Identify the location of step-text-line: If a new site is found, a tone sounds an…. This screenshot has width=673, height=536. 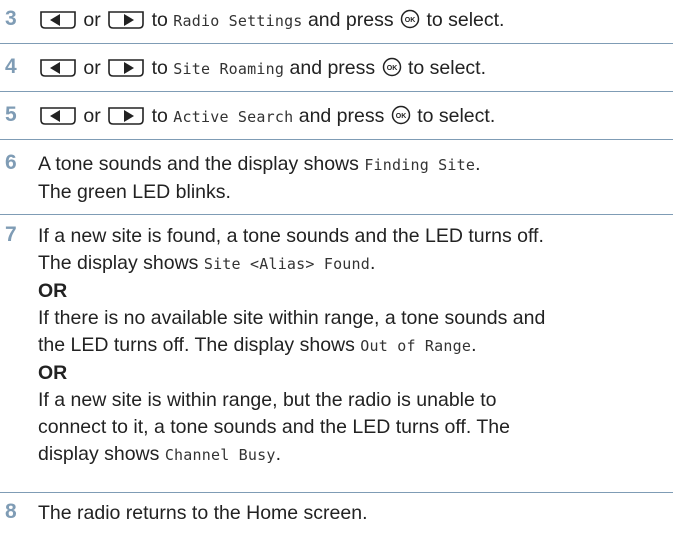
(291, 236).